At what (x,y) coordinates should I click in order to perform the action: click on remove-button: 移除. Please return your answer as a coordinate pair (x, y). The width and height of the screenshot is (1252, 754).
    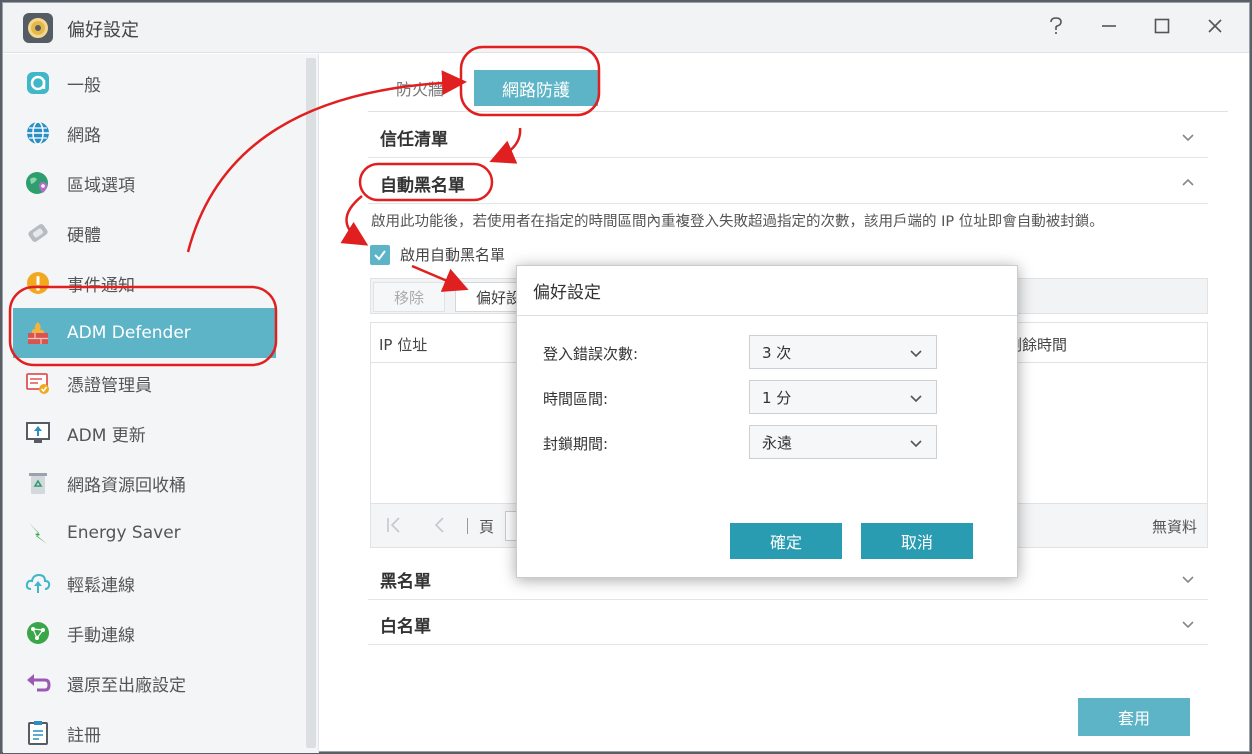
    Looking at the image, I should click on (409, 297).